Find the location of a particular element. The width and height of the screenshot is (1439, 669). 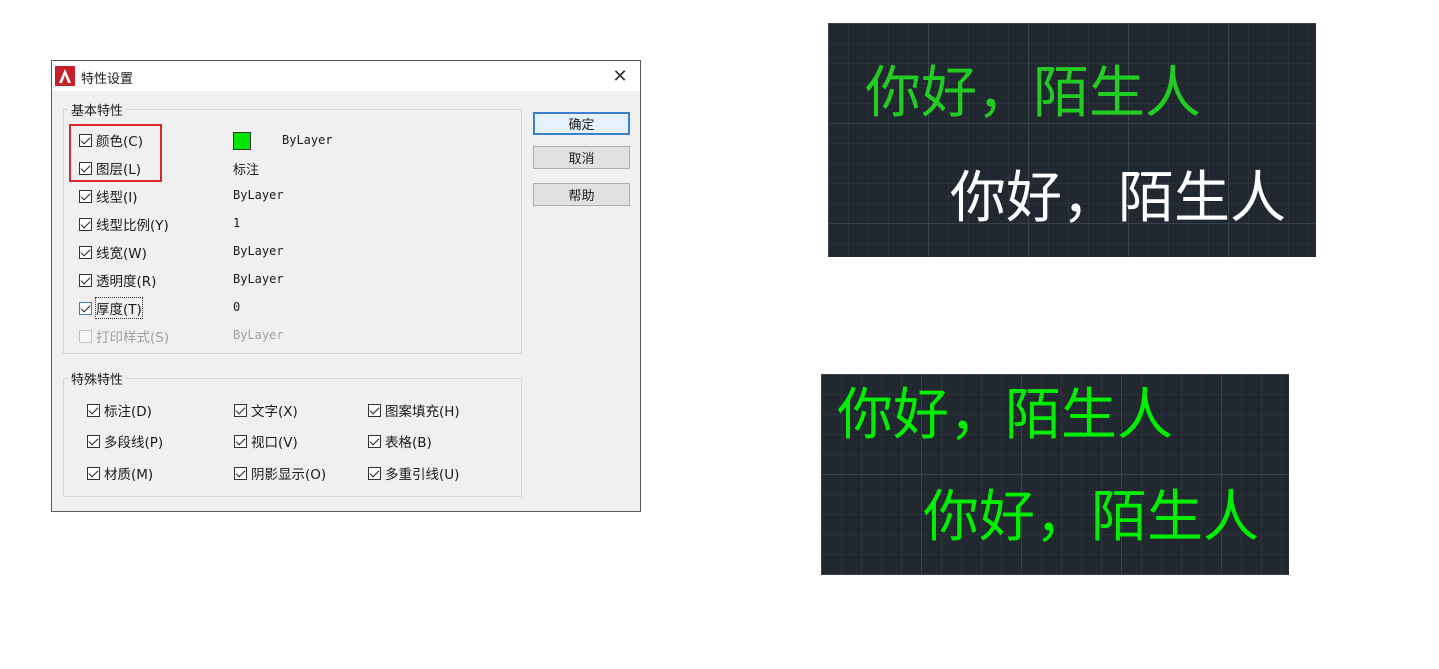

option-shadow-display: 阴影显示(O) is located at coordinates (280, 473).